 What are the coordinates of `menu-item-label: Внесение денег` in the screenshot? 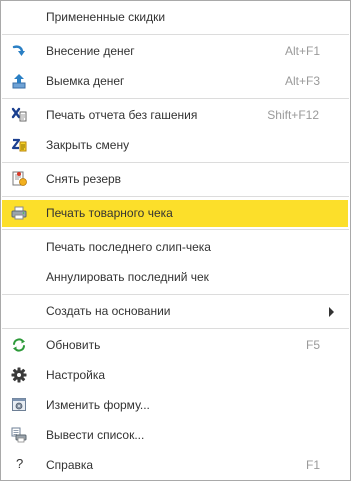 It's located at (90, 51).